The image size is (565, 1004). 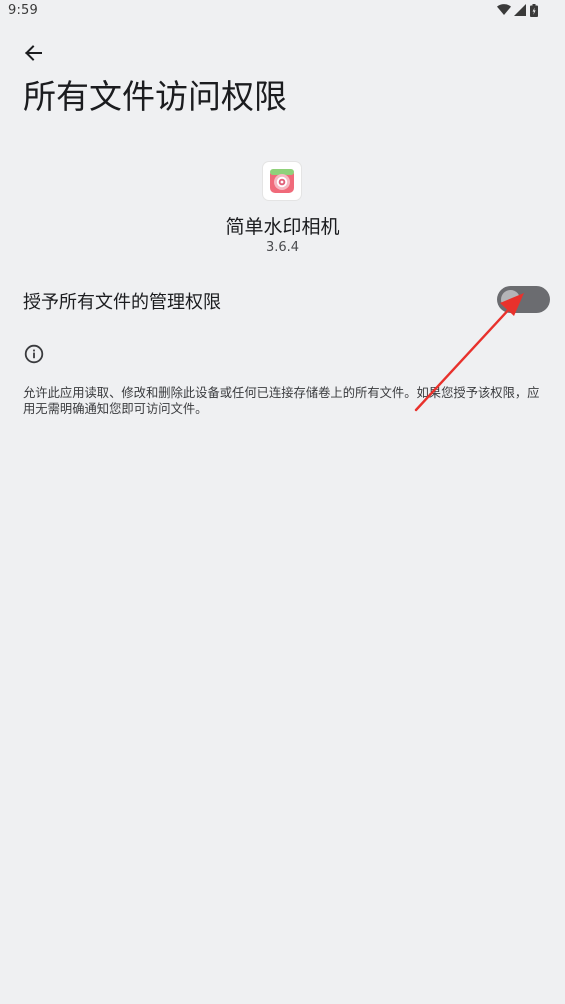 I want to click on cellular-signal-icon, so click(x=520, y=10).